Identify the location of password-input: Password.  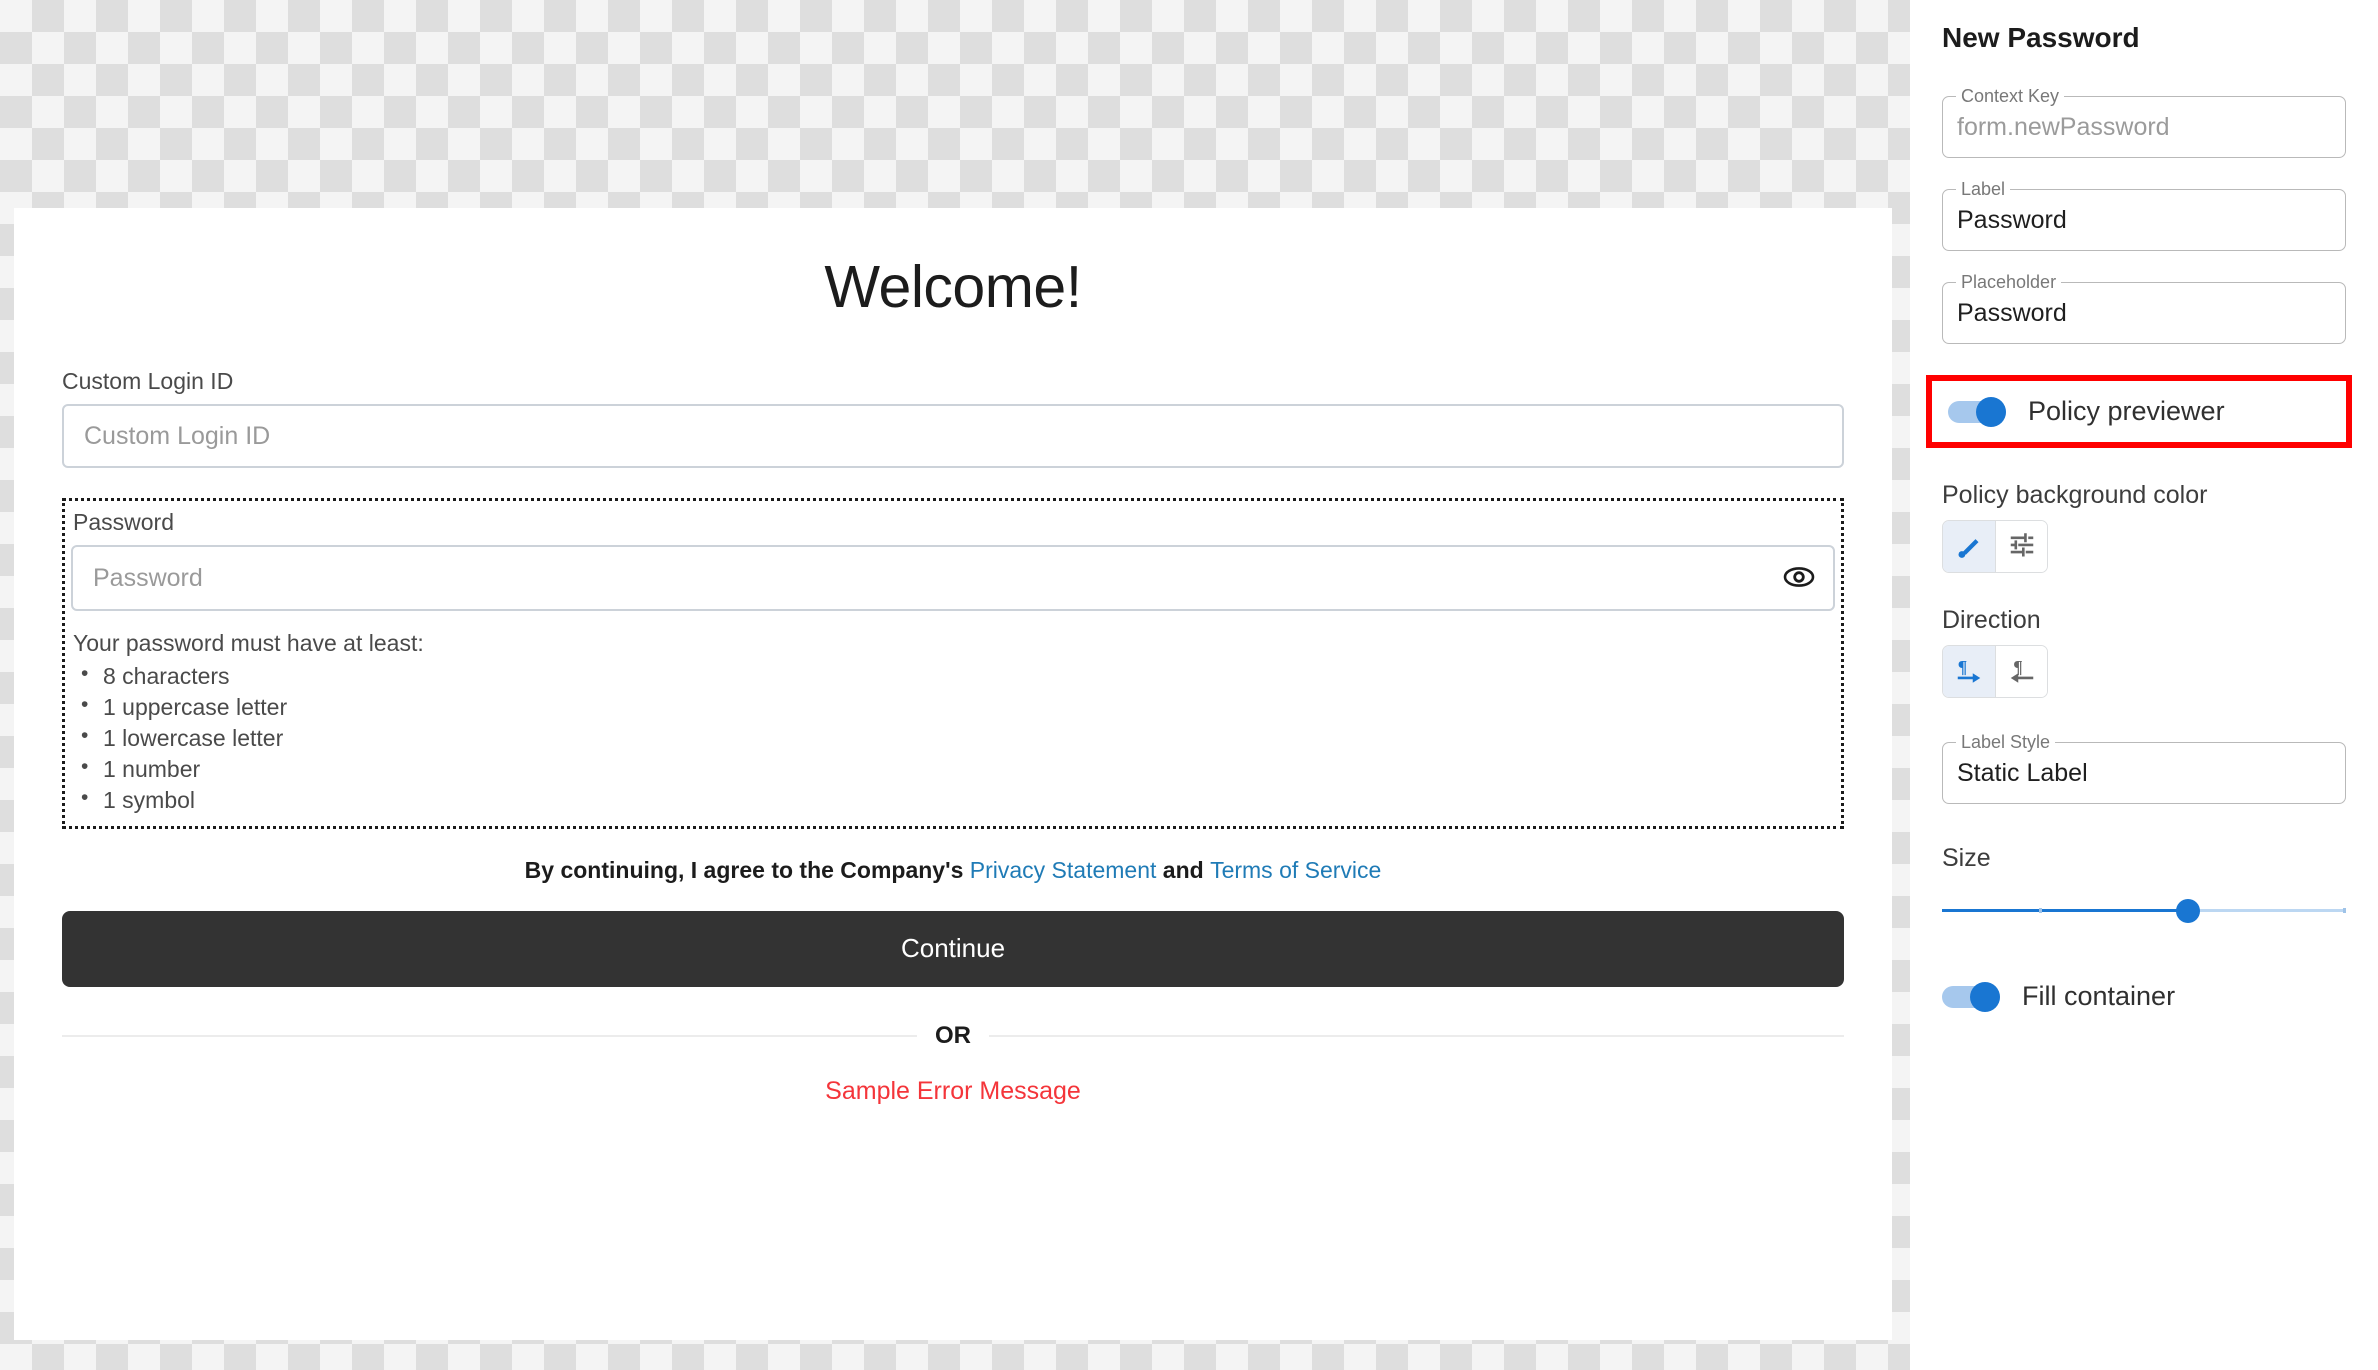
(953, 578).